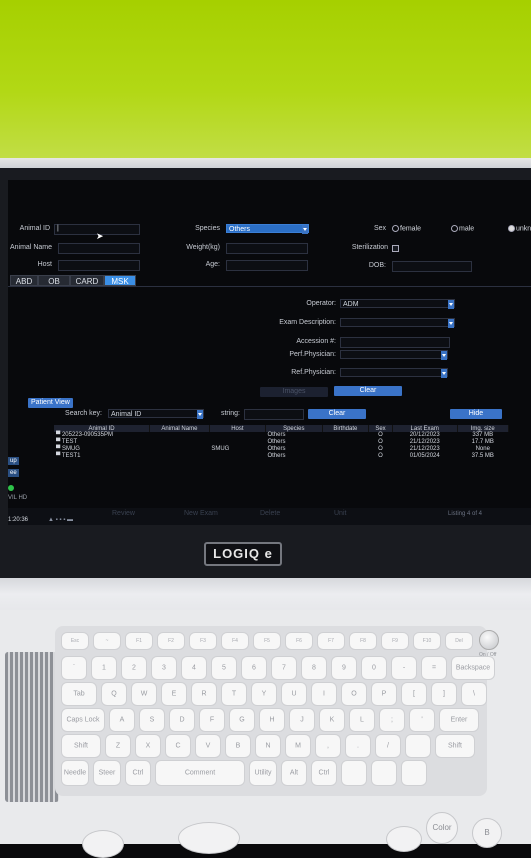  What do you see at coordinates (156, 414) in the screenshot?
I see `search-key-select: Animal ID` at bounding box center [156, 414].